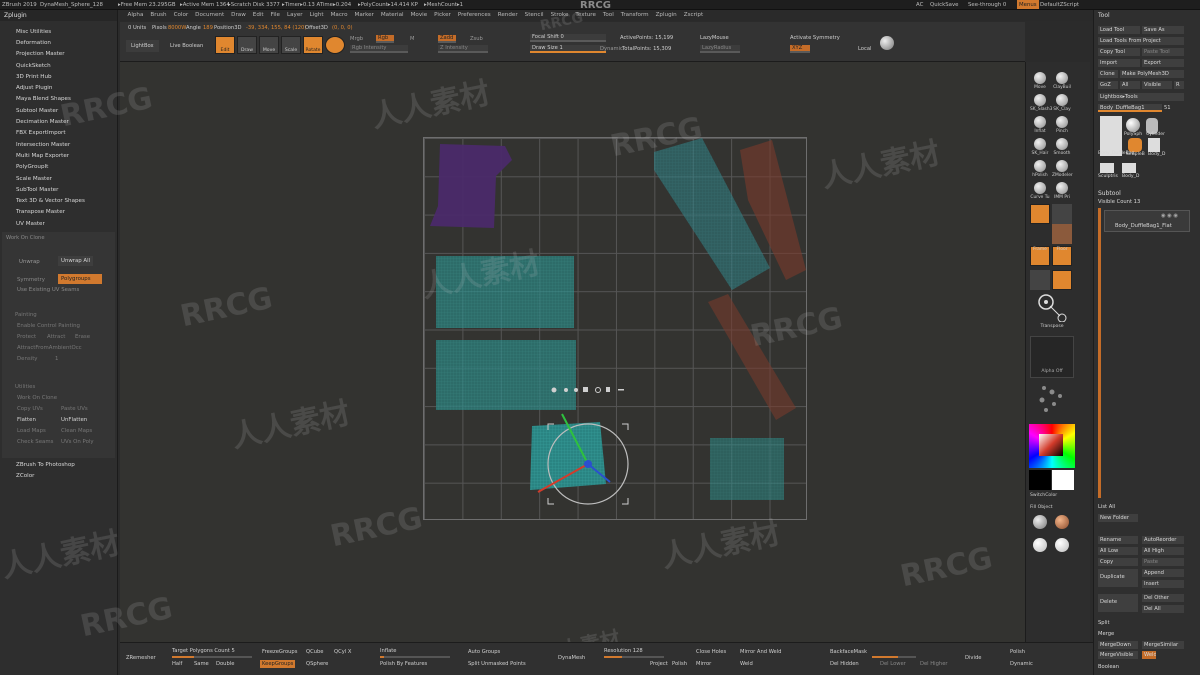  What do you see at coordinates (1052, 400) in the screenshot?
I see `texture-dots-icon` at bounding box center [1052, 400].